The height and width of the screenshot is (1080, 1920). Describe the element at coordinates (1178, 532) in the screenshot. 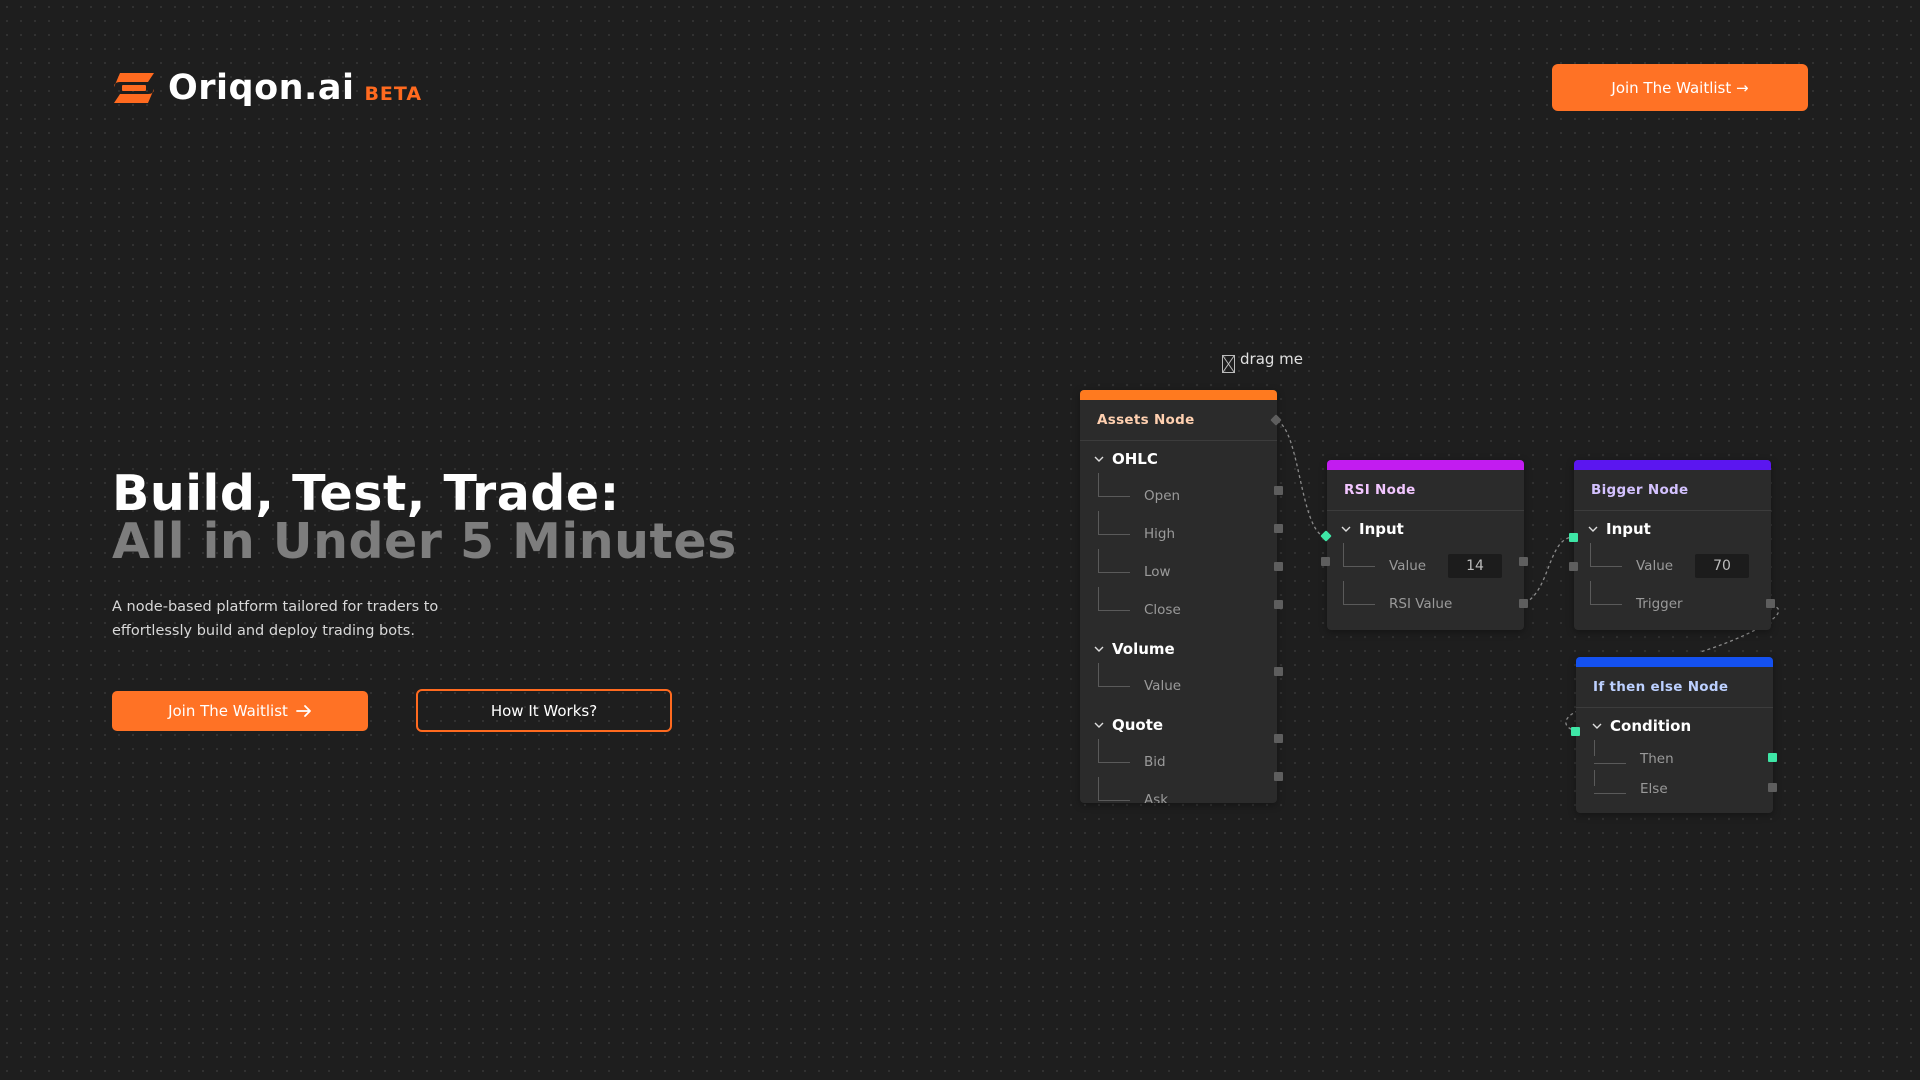

I see `high-row: High` at that location.